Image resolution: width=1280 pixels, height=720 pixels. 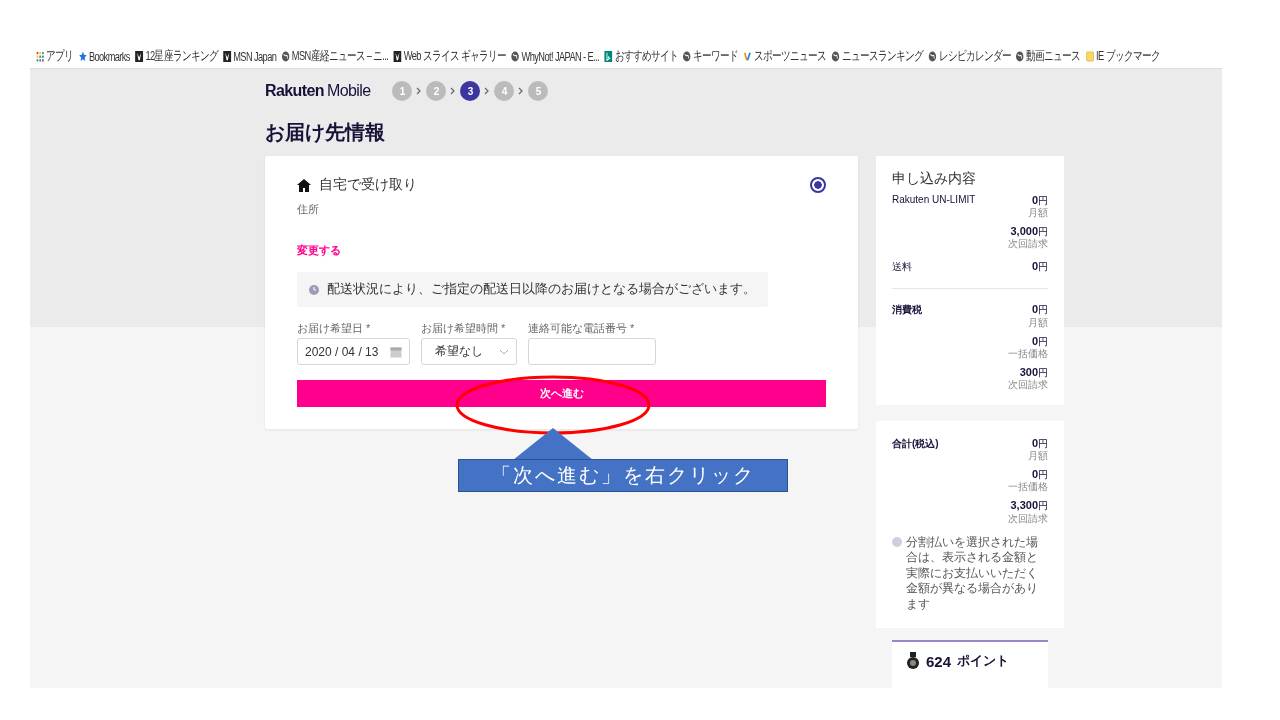 What do you see at coordinates (538, 91) in the screenshot?
I see `step-indicator: 5` at bounding box center [538, 91].